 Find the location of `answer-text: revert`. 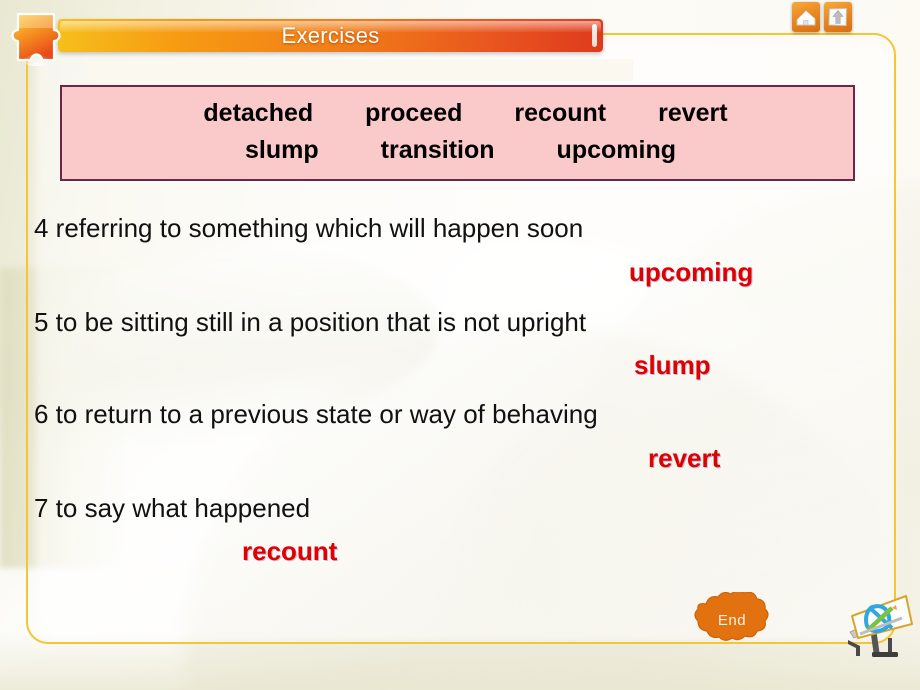

answer-text: revert is located at coordinates (684, 457).